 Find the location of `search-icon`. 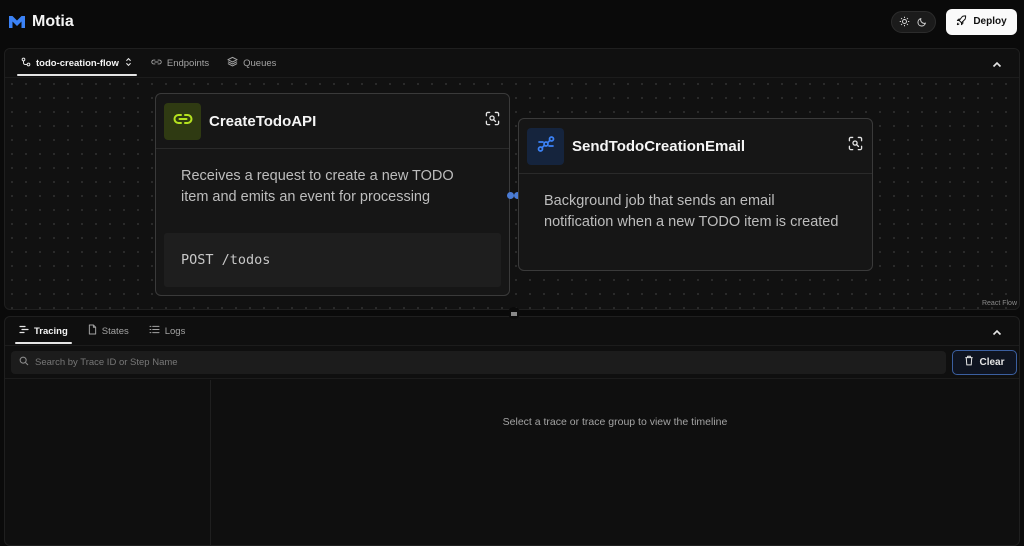

search-icon is located at coordinates (24, 362).